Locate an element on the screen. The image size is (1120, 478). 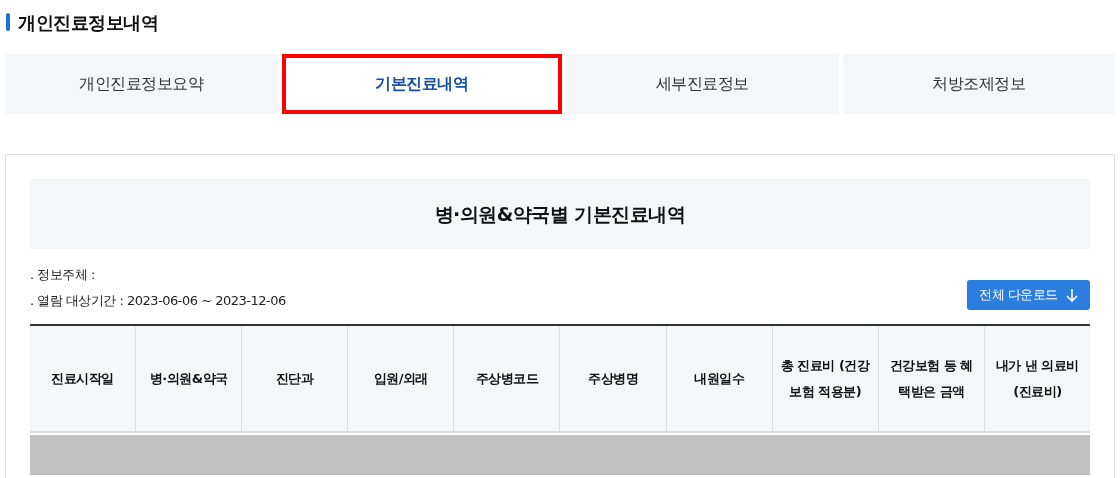
tab: 처방조제정보 is located at coordinates (978, 84).